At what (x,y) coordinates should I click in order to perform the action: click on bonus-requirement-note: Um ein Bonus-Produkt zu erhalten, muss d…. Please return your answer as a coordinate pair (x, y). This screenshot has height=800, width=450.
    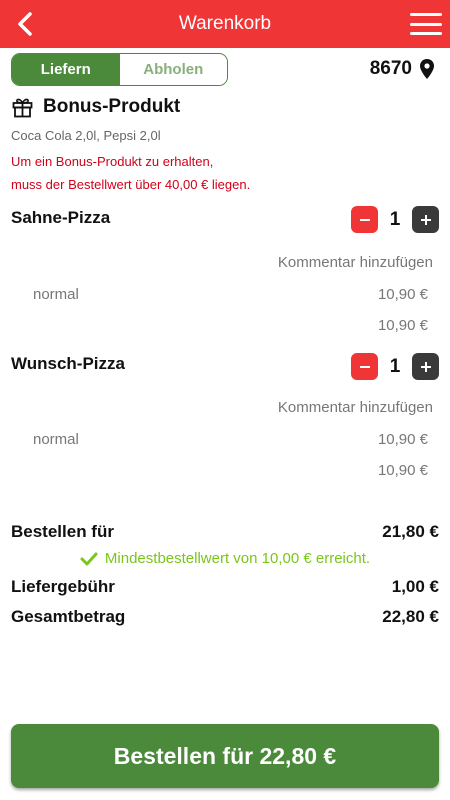
    Looking at the image, I should click on (131, 173).